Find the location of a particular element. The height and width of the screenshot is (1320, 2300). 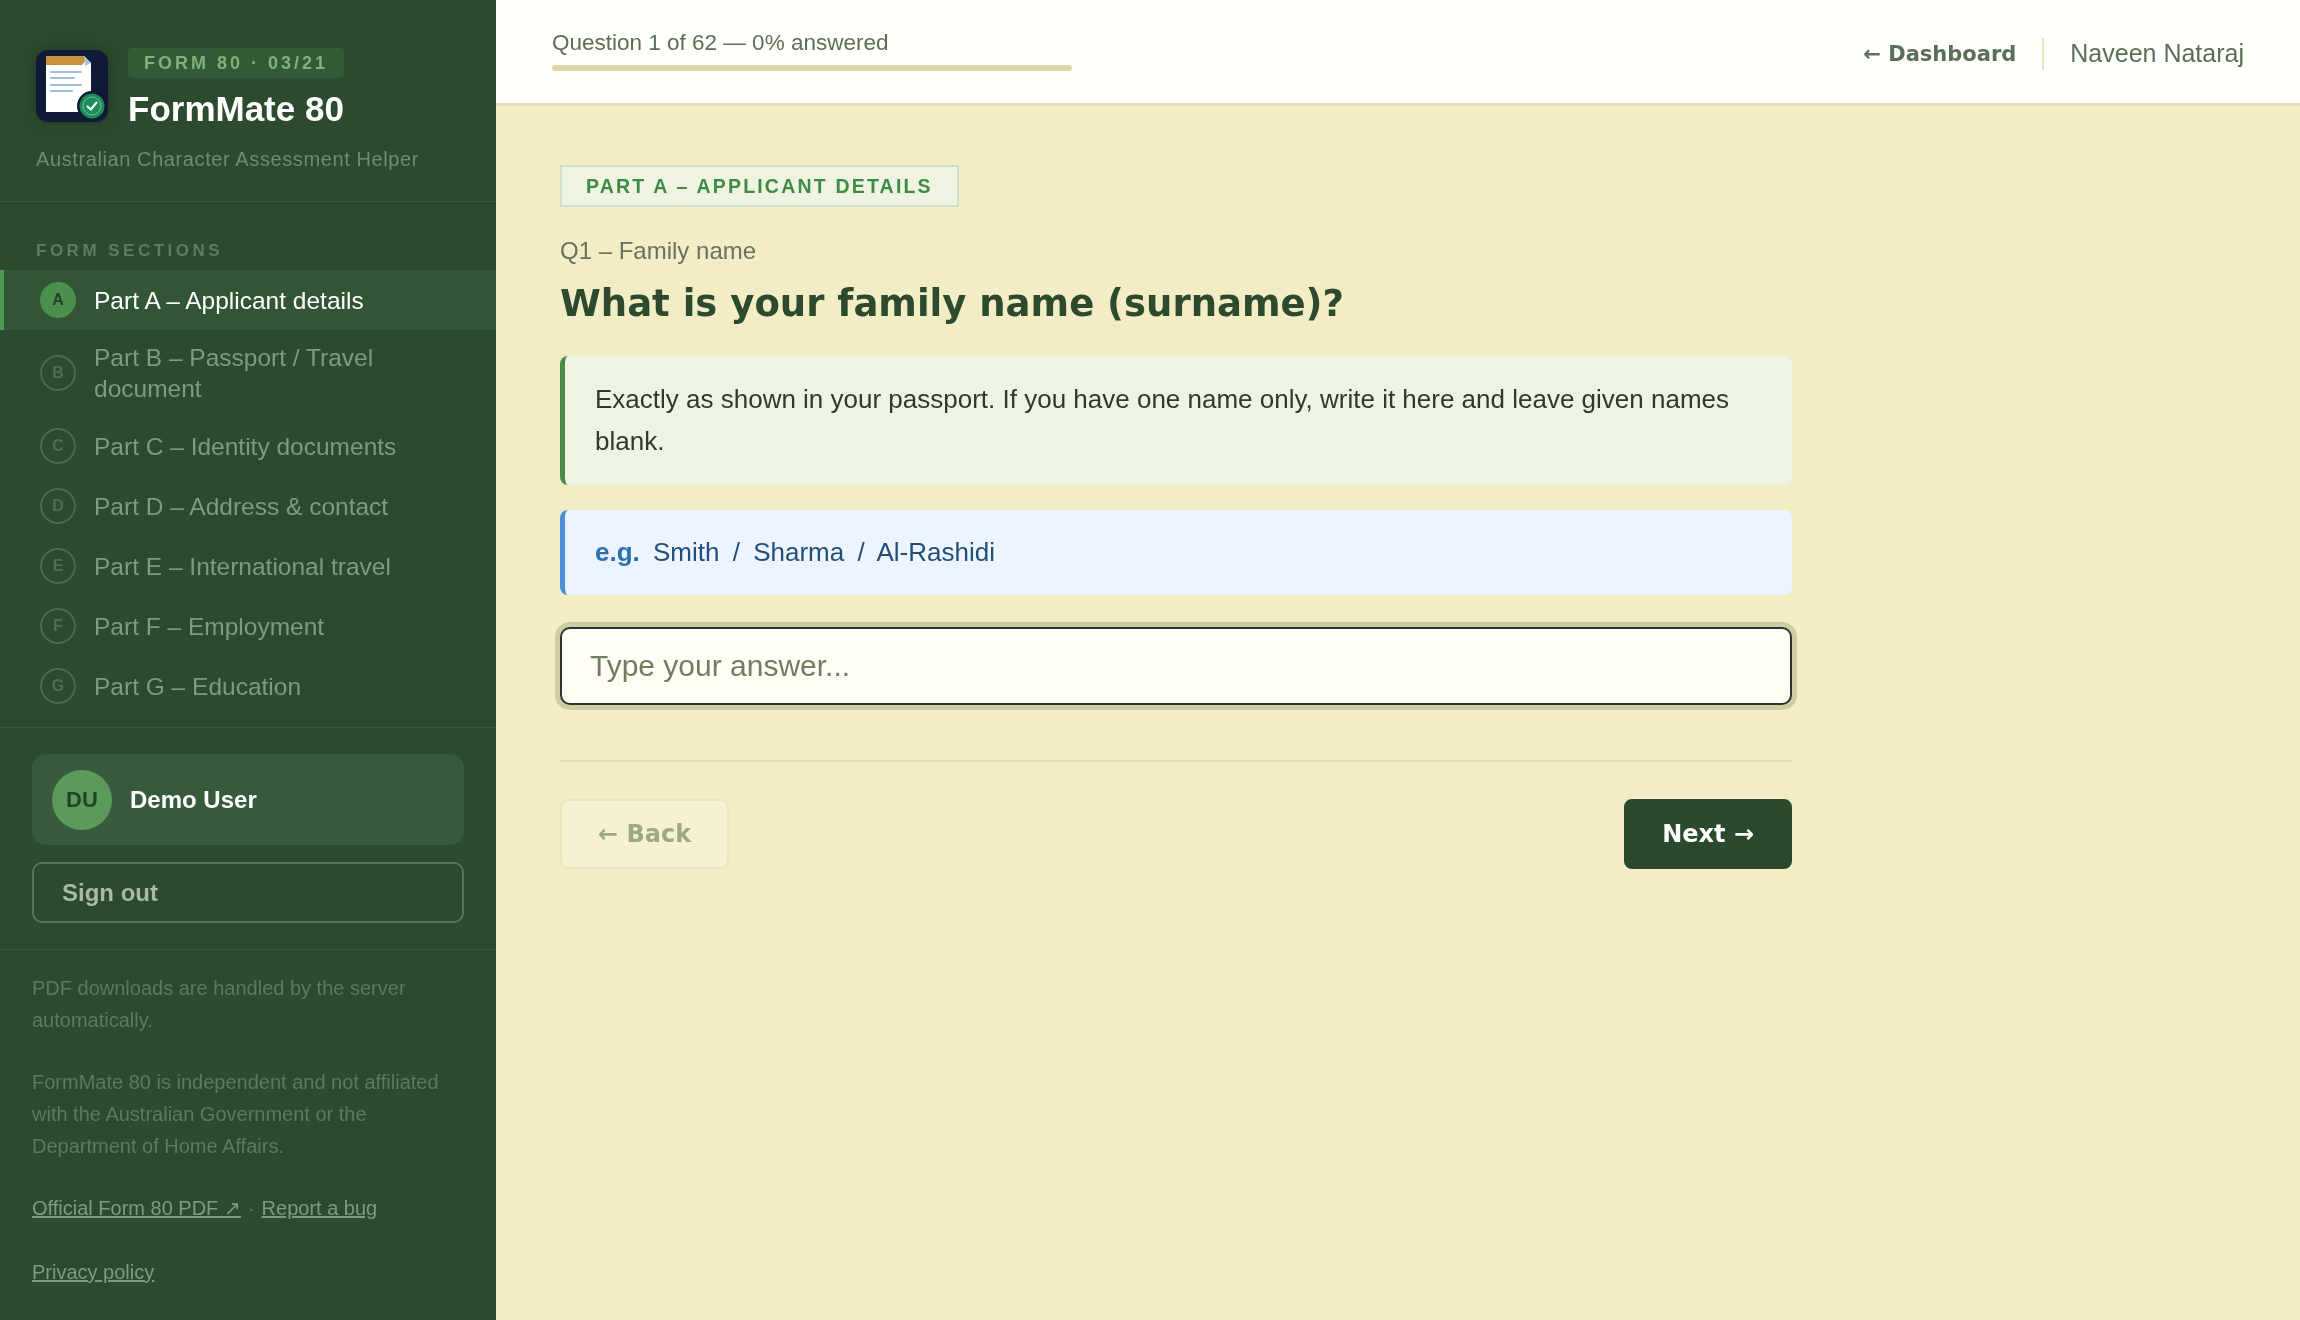

question-label: Q1 – Family name is located at coordinates (658, 251).